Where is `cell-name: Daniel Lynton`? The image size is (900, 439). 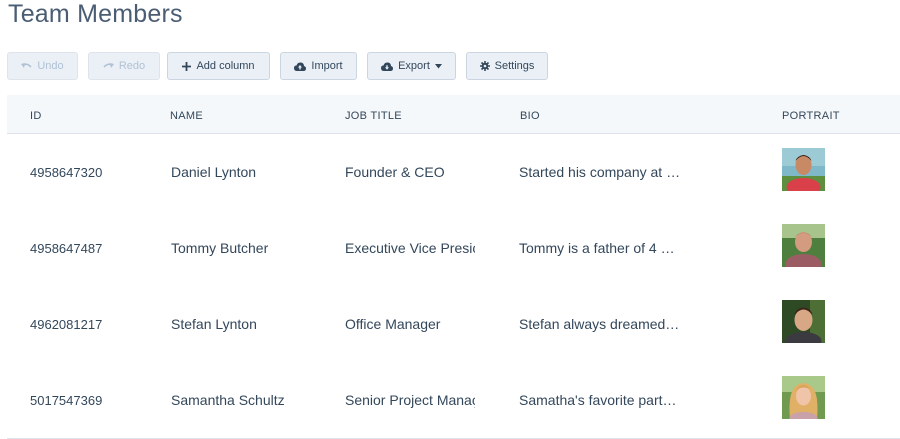
cell-name: Daniel Lynton is located at coordinates (213, 172).